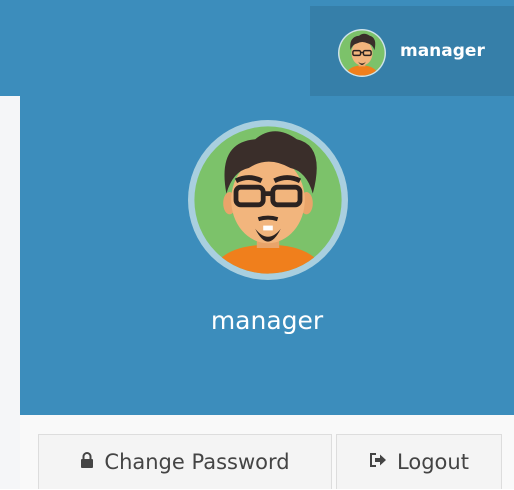 The height and width of the screenshot is (490, 514). I want to click on user-footer: Change Password Logout, so click(267, 452).